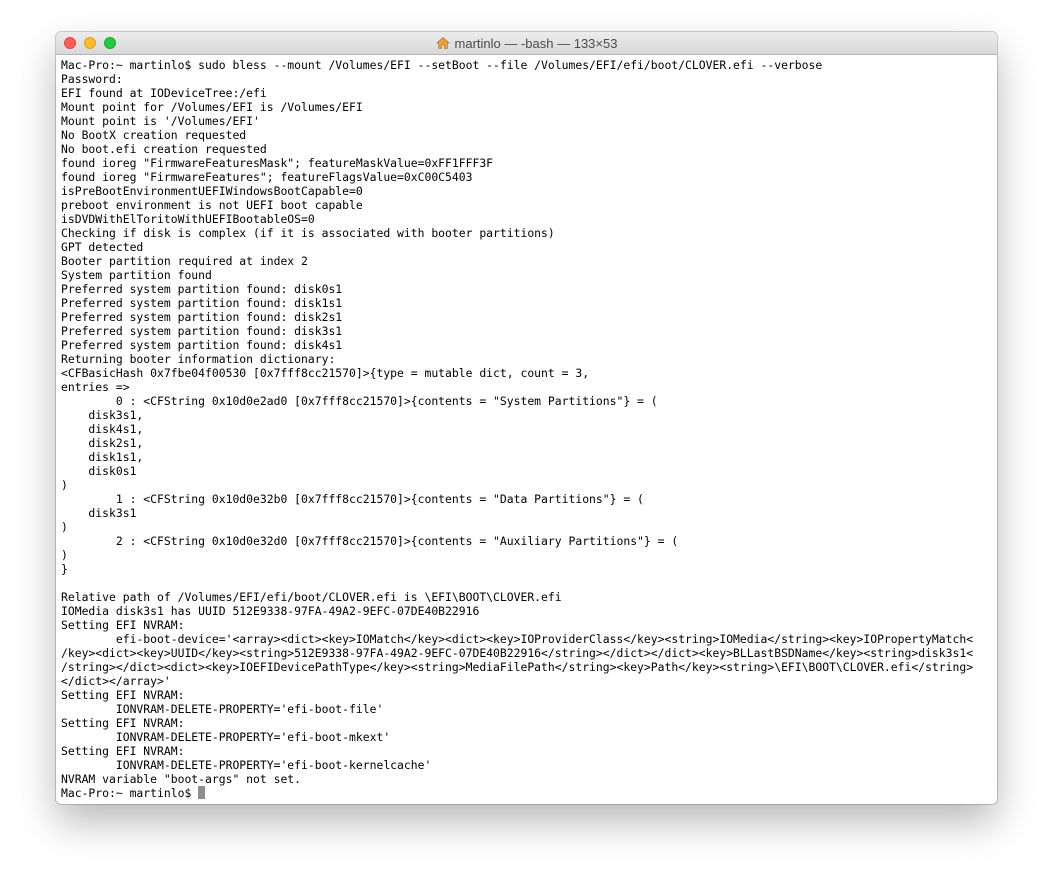 The image size is (1053, 884). I want to click on terminal-line: GPT detected, so click(102, 247).